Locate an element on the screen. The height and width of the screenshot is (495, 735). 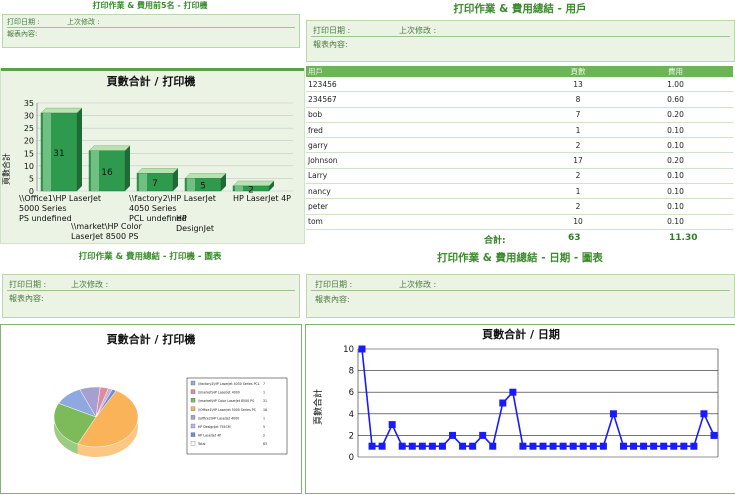
bar-category-label: HP LaserJet 4P is located at coordinates (262, 198).